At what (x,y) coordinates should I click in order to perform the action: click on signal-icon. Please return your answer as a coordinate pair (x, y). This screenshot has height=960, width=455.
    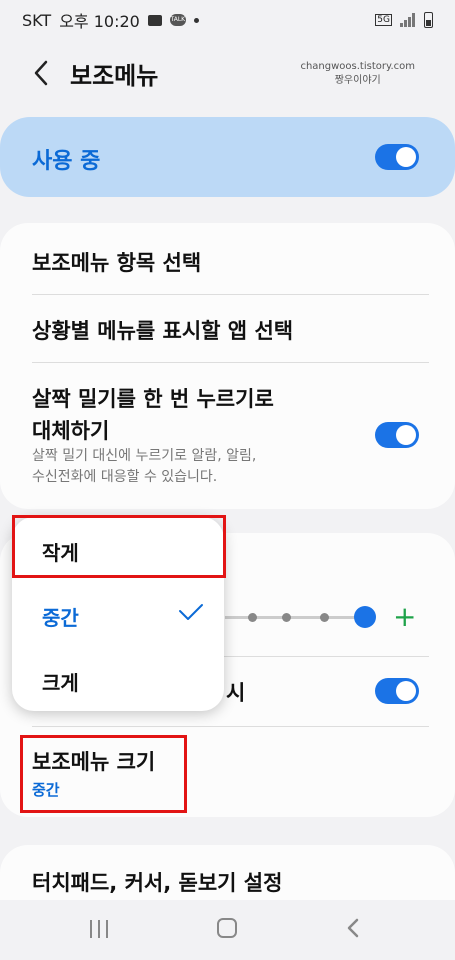
    Looking at the image, I should click on (408, 20).